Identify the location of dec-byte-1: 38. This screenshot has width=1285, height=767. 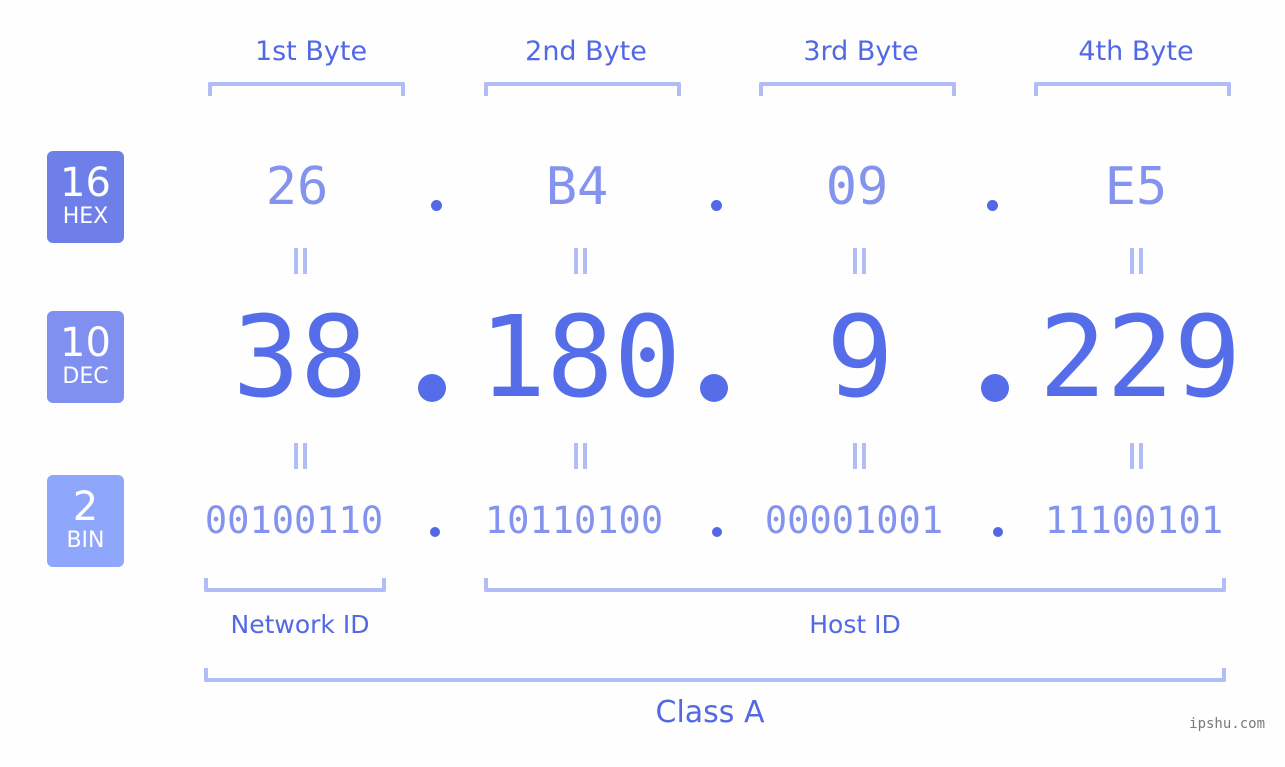
(300, 358).